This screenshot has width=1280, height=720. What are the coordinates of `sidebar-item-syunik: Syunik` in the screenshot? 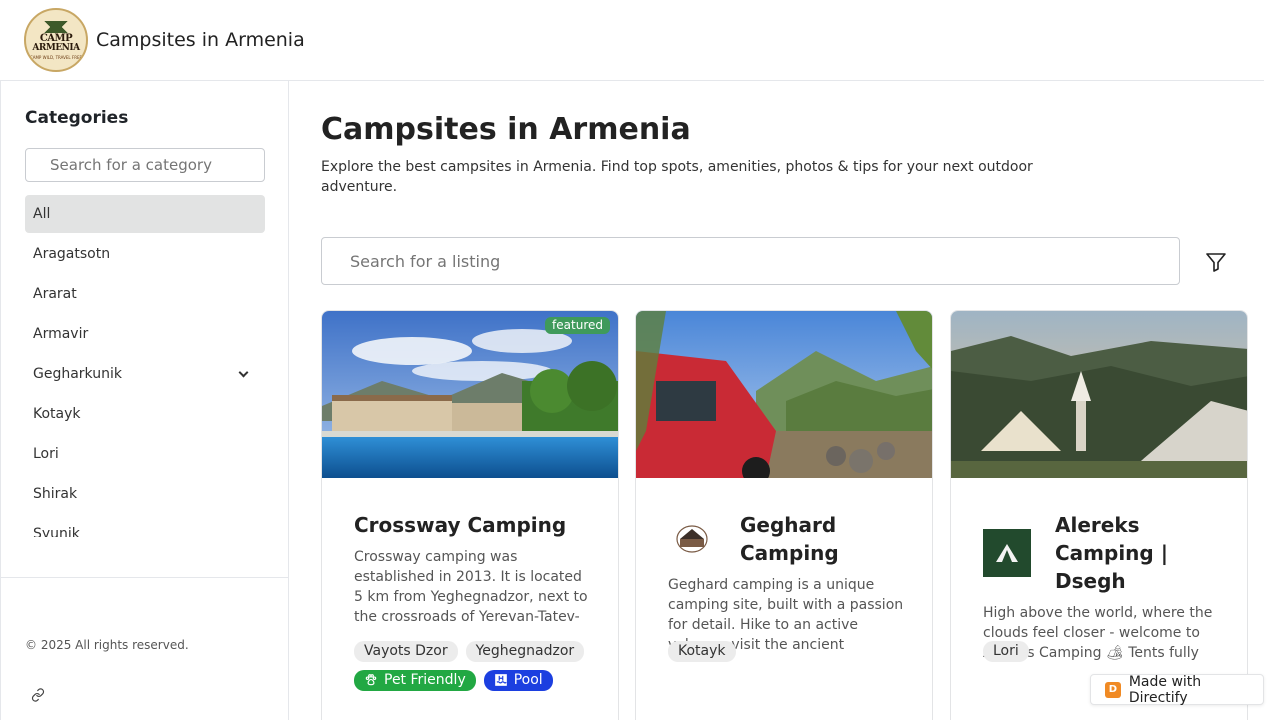 It's located at (145, 526).